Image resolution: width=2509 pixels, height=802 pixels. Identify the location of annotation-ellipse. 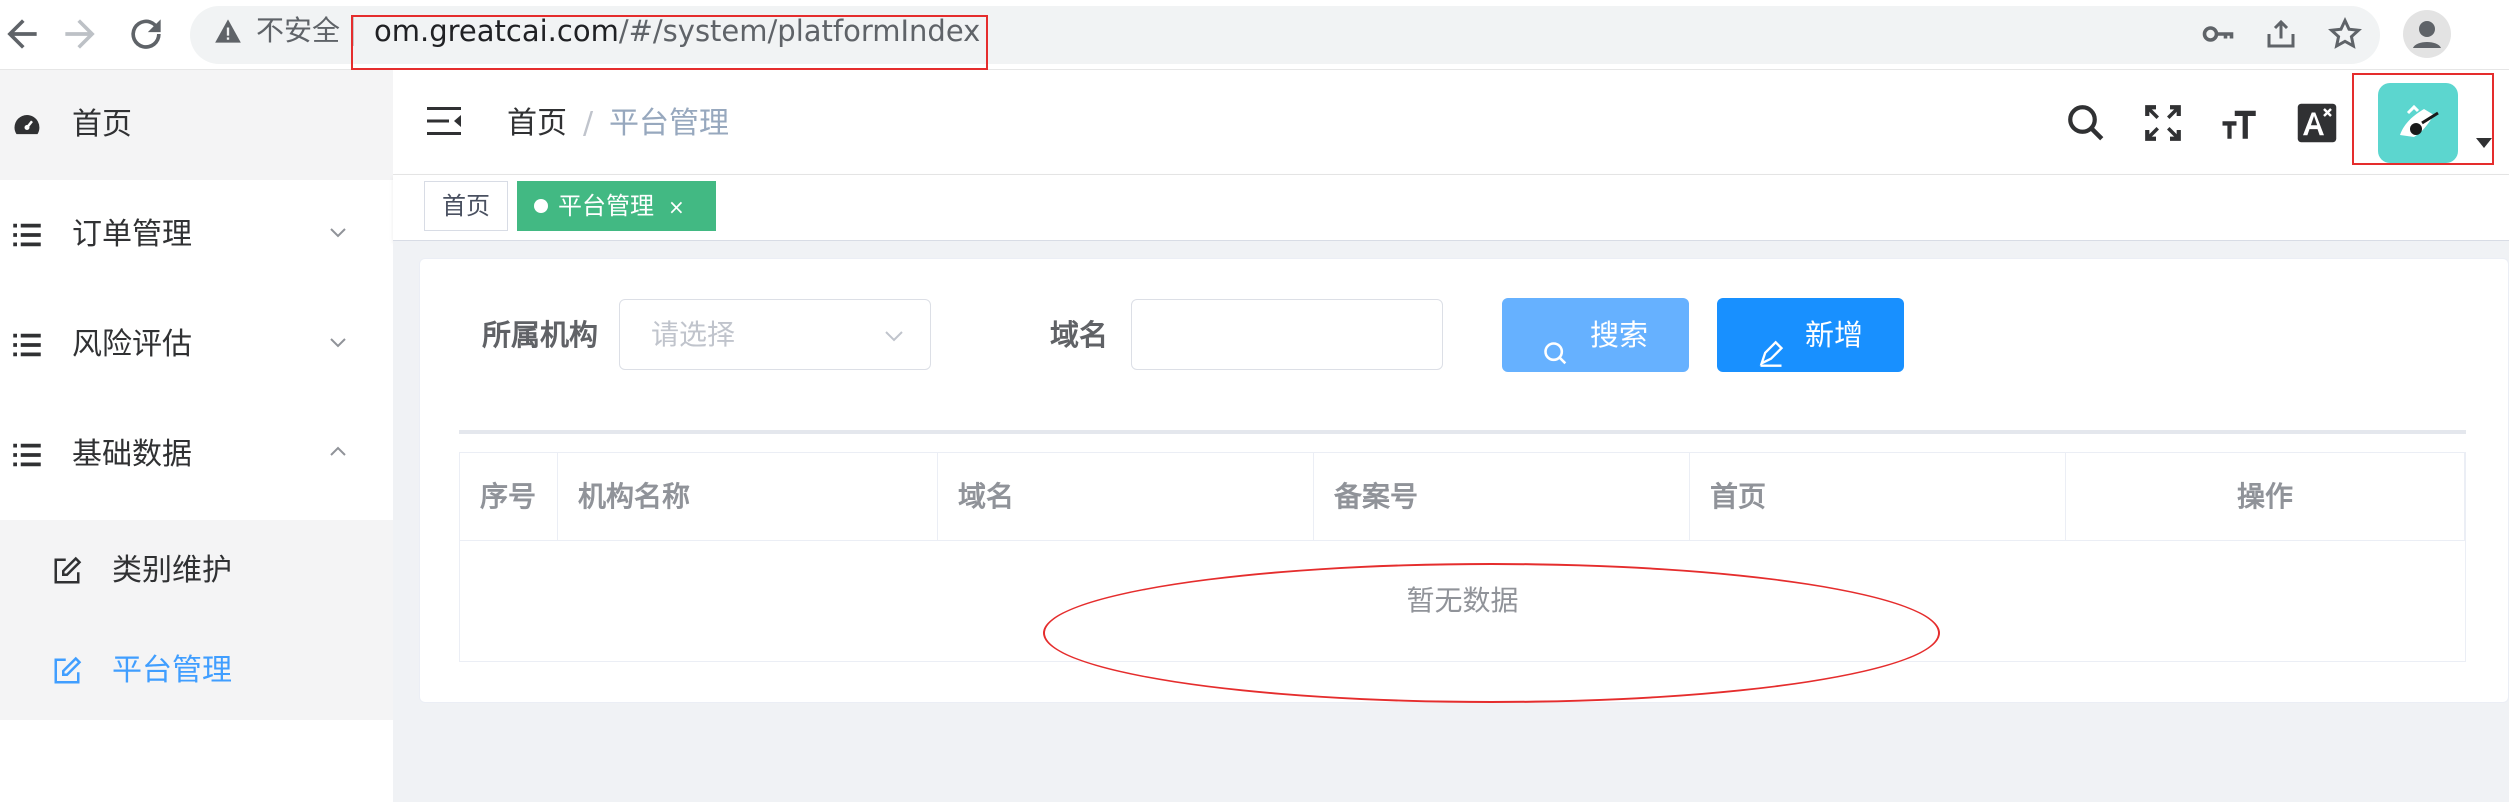
(1491, 633).